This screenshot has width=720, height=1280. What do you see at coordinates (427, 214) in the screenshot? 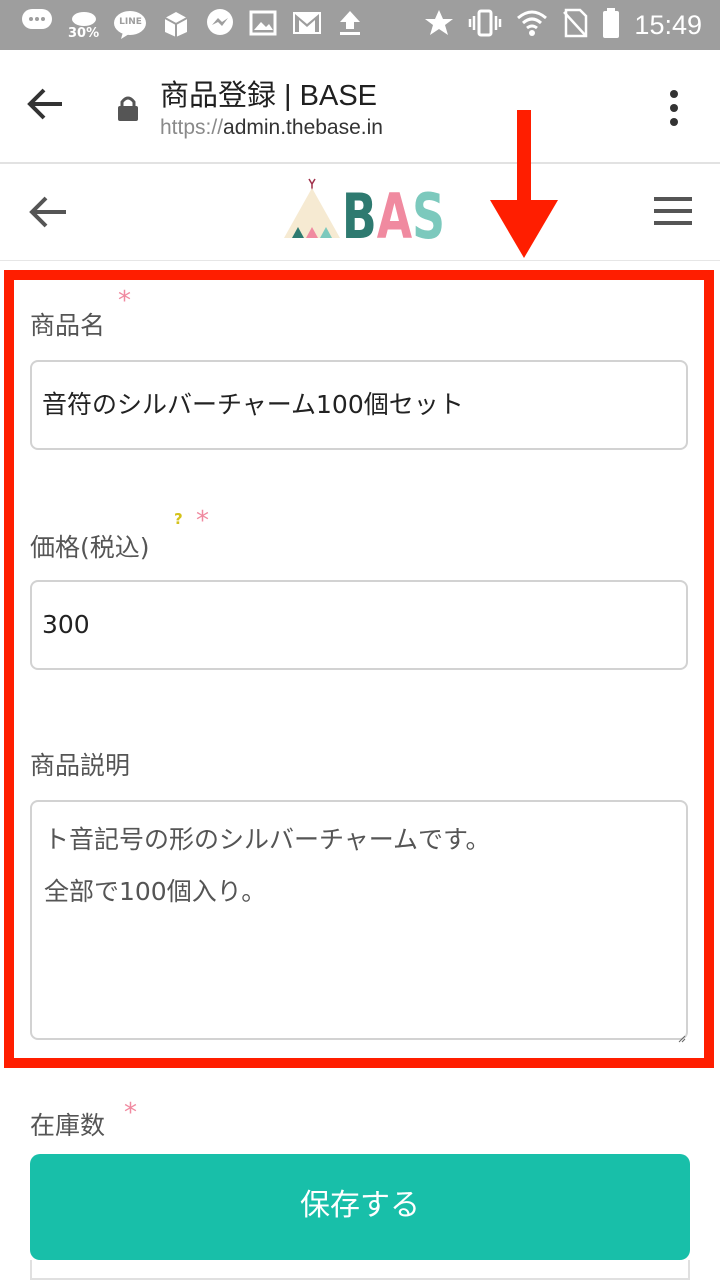
I see `logo-letter-s: S` at bounding box center [427, 214].